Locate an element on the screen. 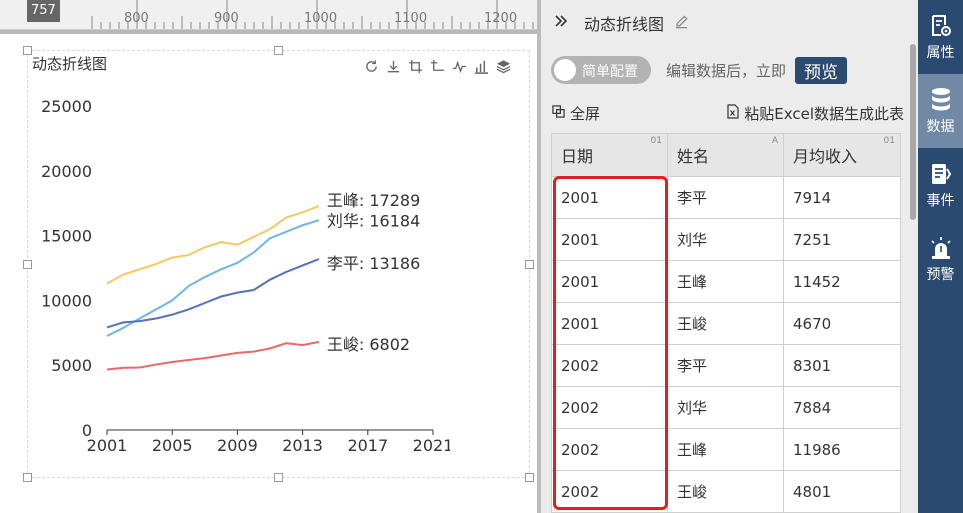 This screenshot has height=513, width=963. sidebar-item-events: 事件 is located at coordinates (940, 185).